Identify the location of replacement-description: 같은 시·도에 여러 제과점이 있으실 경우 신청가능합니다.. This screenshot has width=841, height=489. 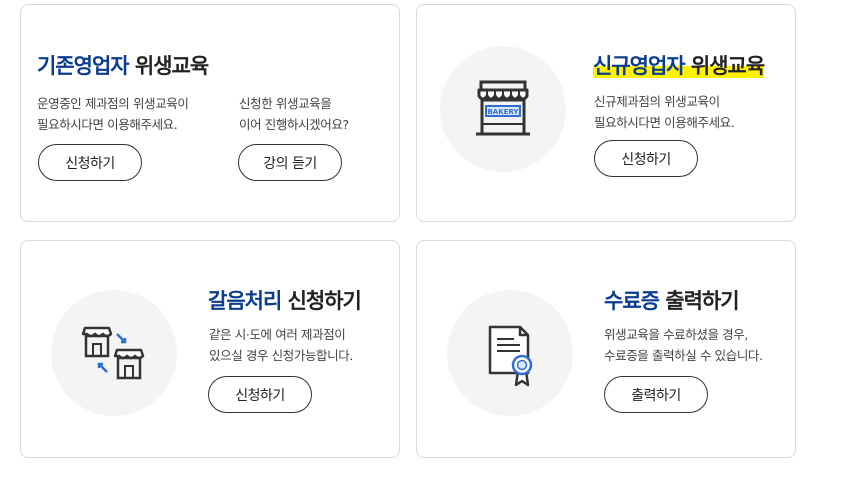
(281, 345).